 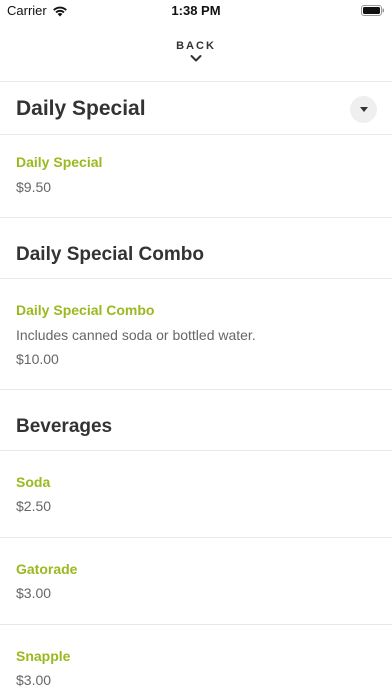 I want to click on item-name: Soda, so click(x=33, y=482).